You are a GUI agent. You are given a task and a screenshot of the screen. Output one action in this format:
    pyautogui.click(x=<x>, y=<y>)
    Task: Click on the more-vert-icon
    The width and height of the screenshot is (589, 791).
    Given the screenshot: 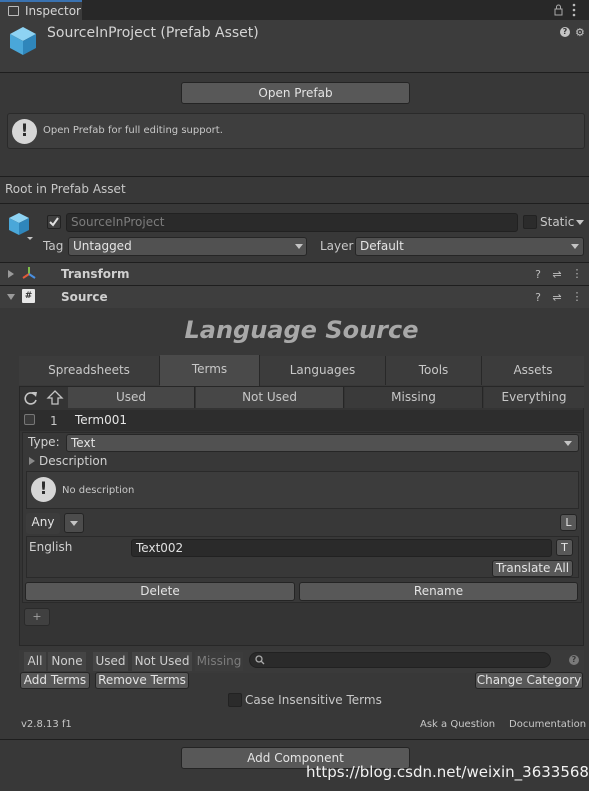 What is the action you would take?
    pyautogui.click(x=574, y=10)
    